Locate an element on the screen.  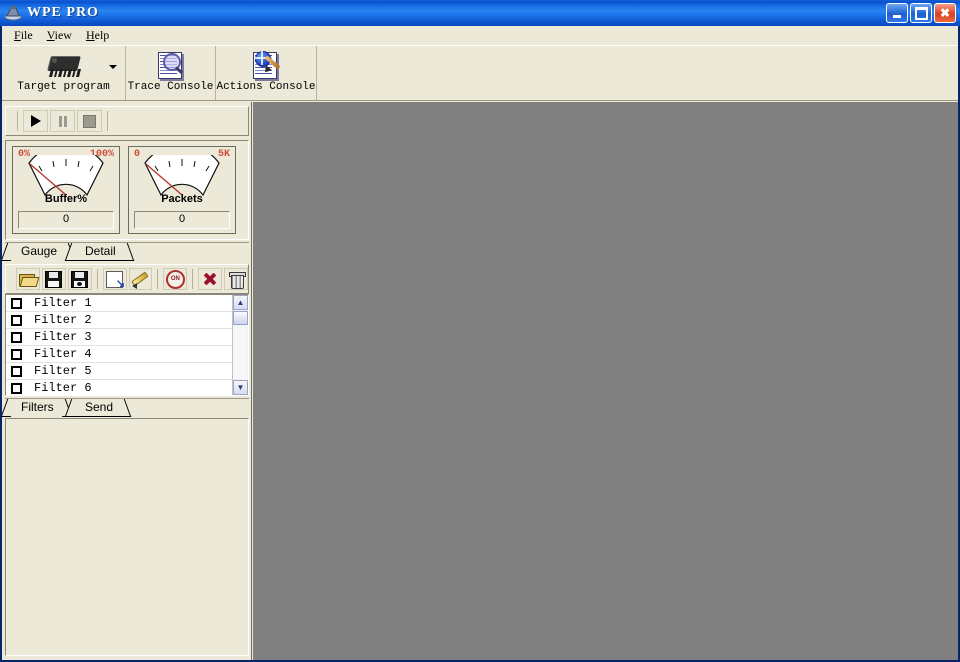
toggle-filter-on-button: ON is located at coordinates (175, 279).